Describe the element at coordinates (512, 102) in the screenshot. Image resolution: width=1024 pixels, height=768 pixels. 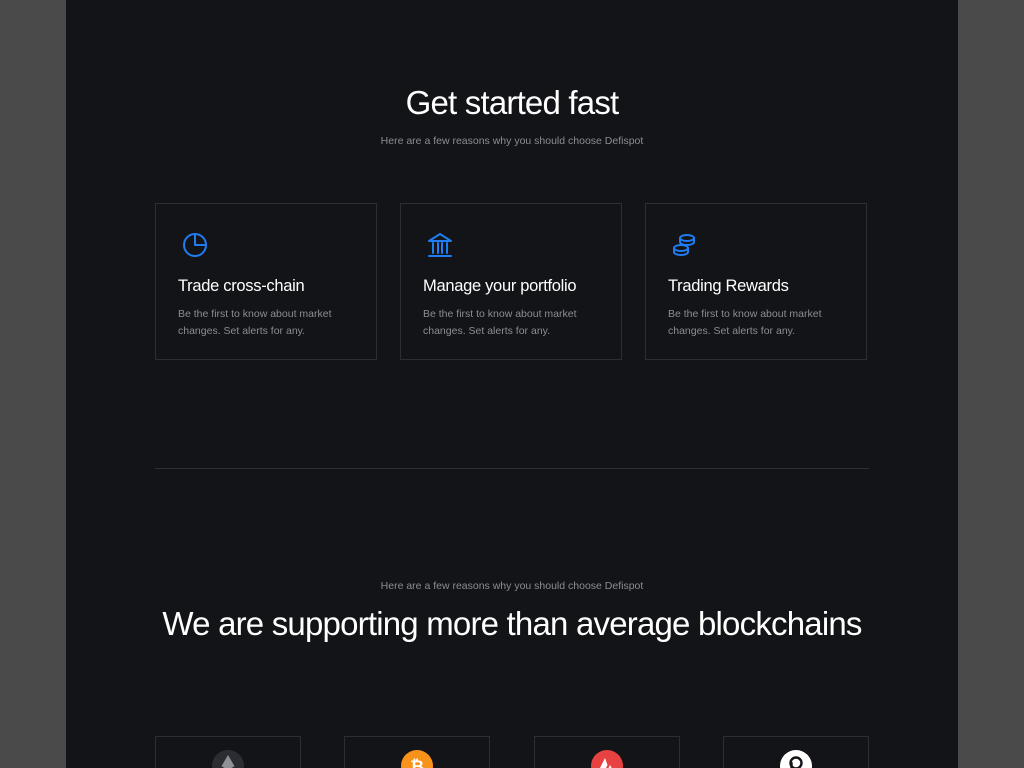
I see `hero-title: Get started fast` at that location.